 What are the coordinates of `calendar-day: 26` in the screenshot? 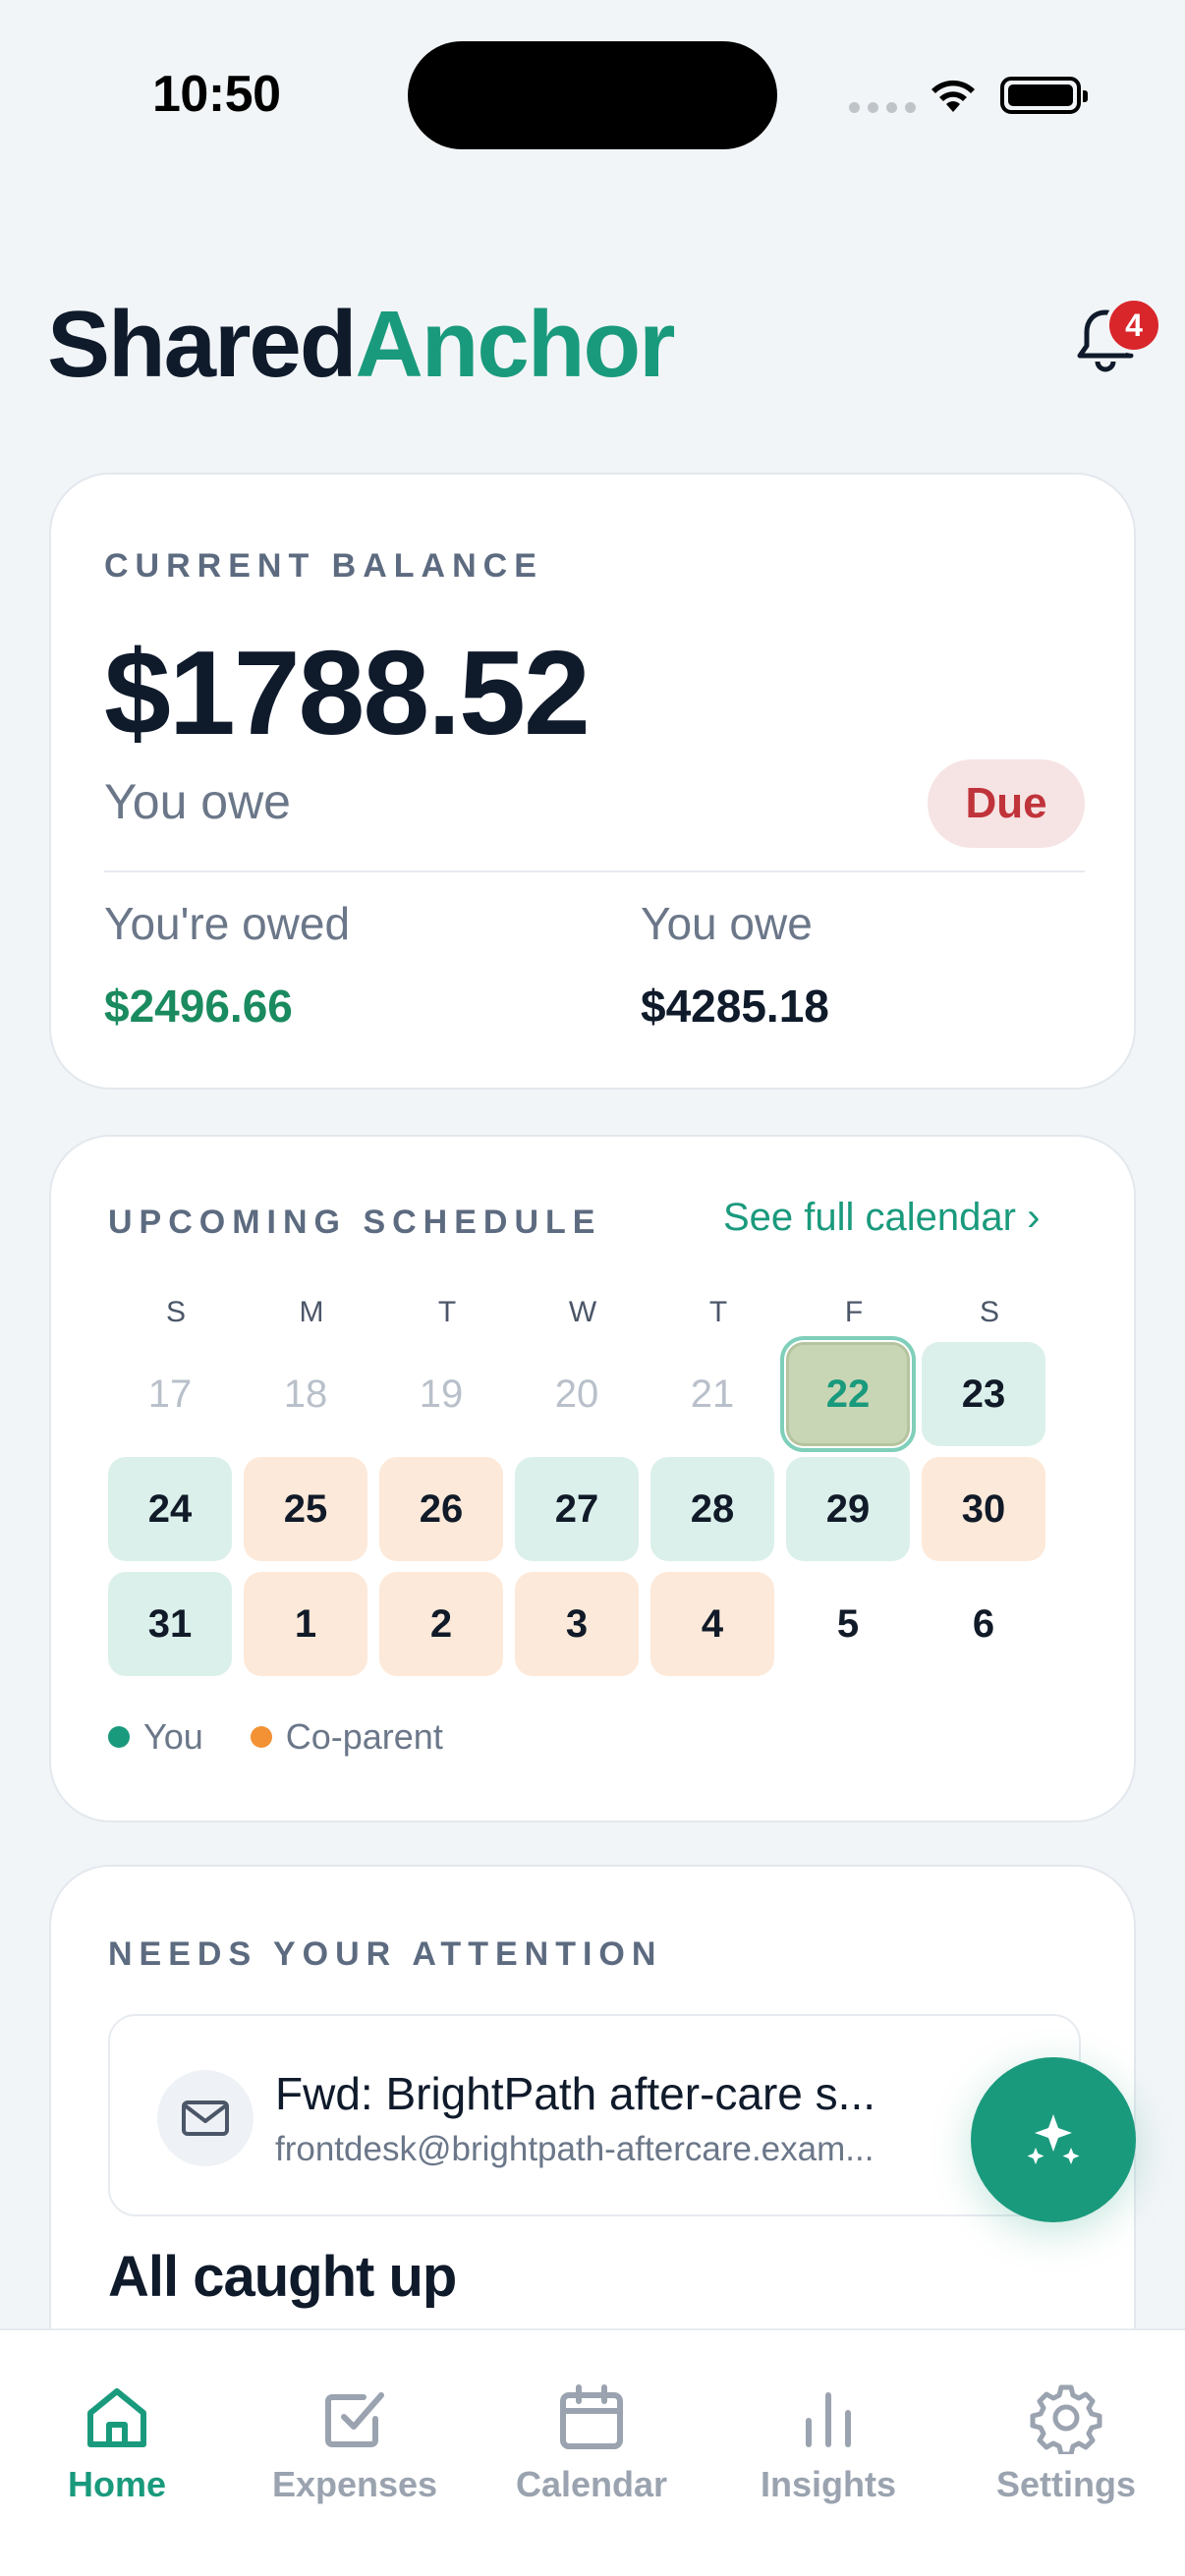 It's located at (441, 1509).